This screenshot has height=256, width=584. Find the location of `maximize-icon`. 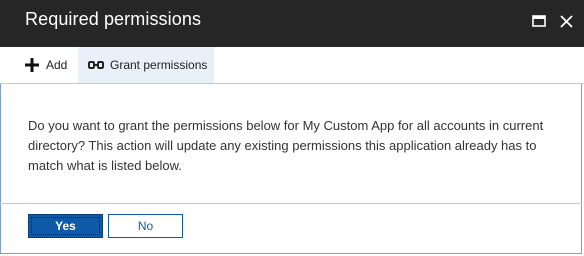

maximize-icon is located at coordinates (539, 21).